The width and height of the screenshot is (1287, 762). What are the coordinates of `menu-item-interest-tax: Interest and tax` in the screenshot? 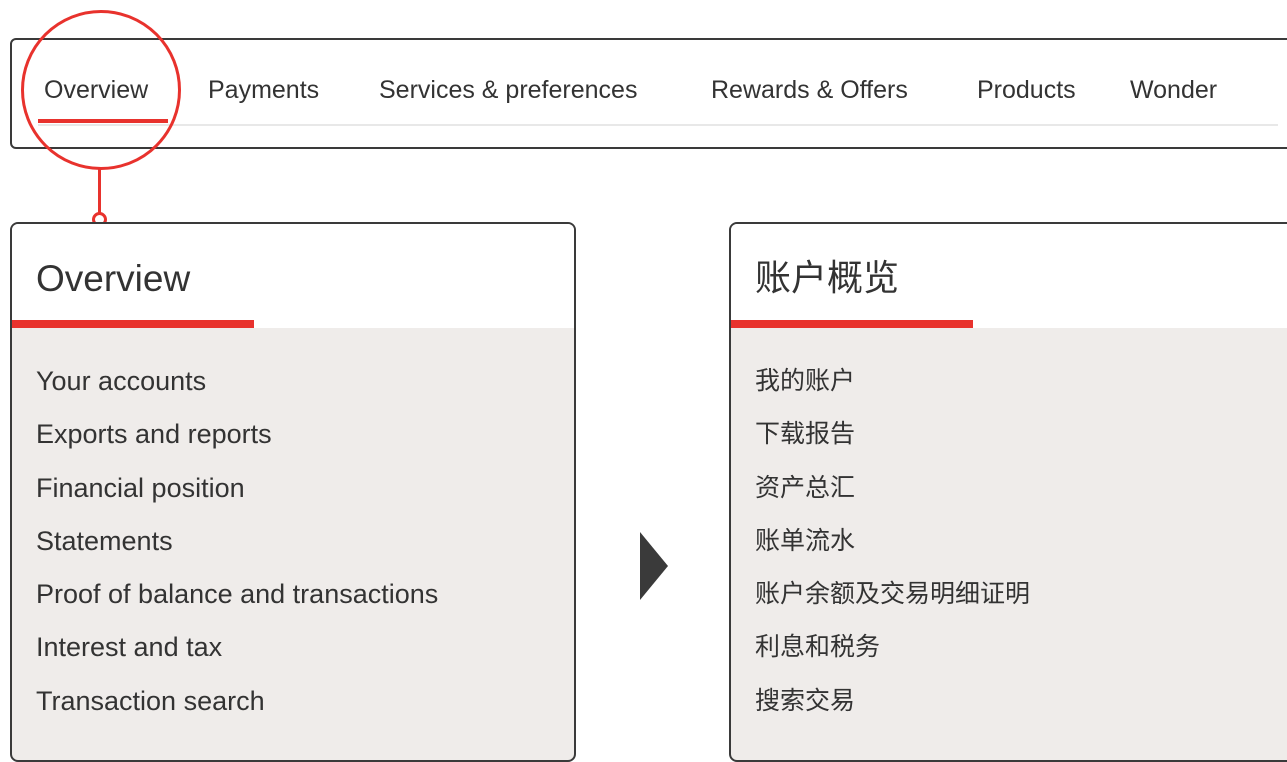 It's located at (237, 658).